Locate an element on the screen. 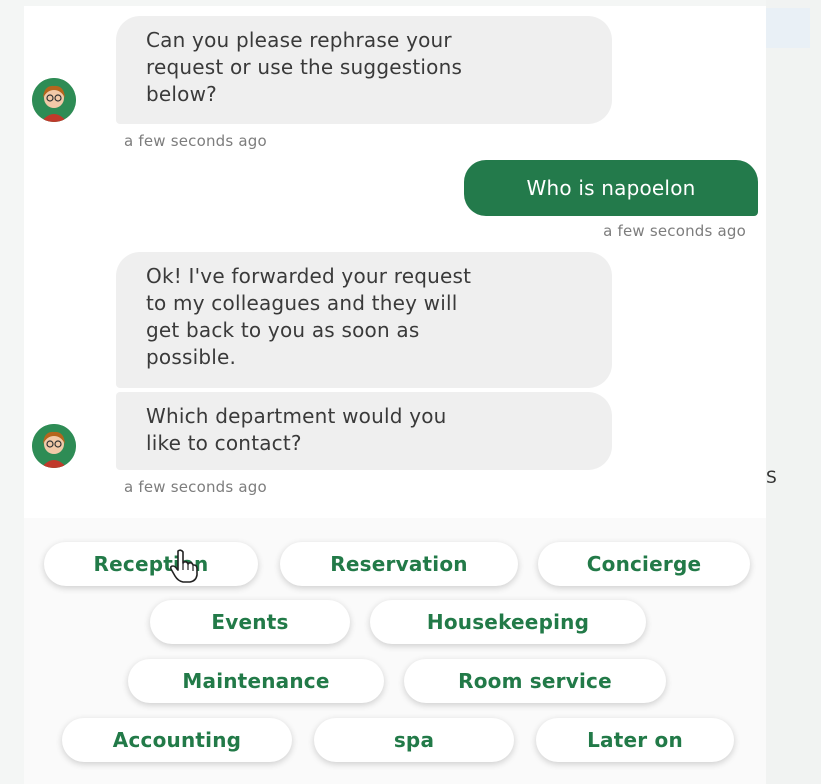 This screenshot has height=784, width=821. message-line: below? is located at coordinates (181, 94).